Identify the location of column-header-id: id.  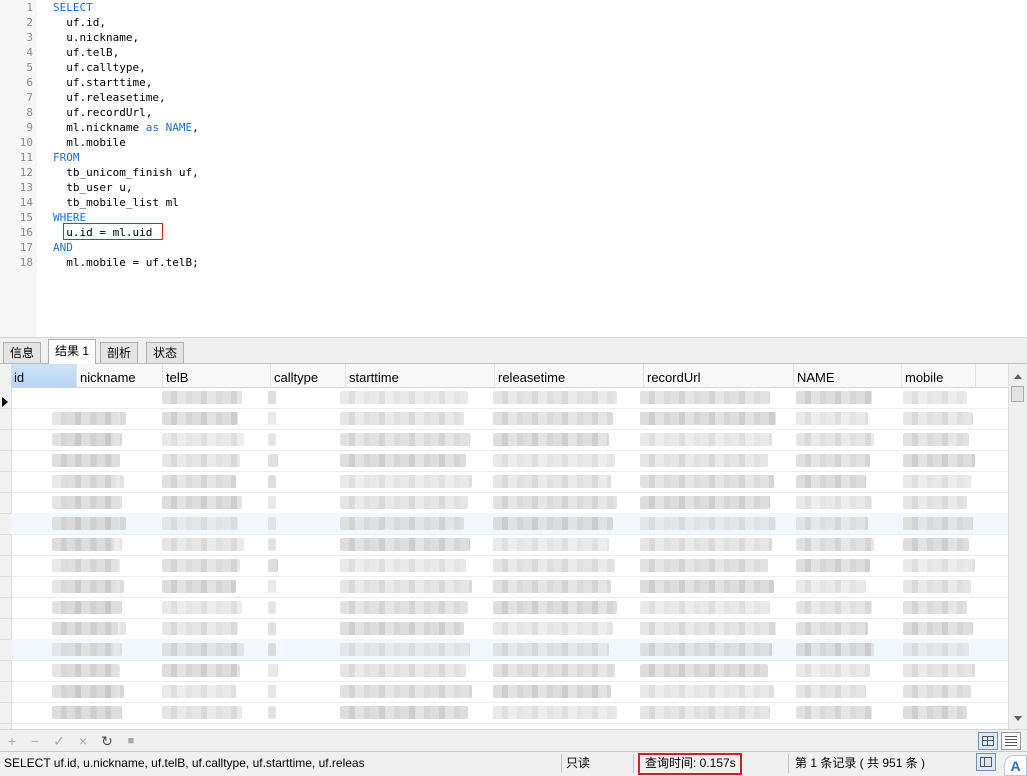
(44, 375).